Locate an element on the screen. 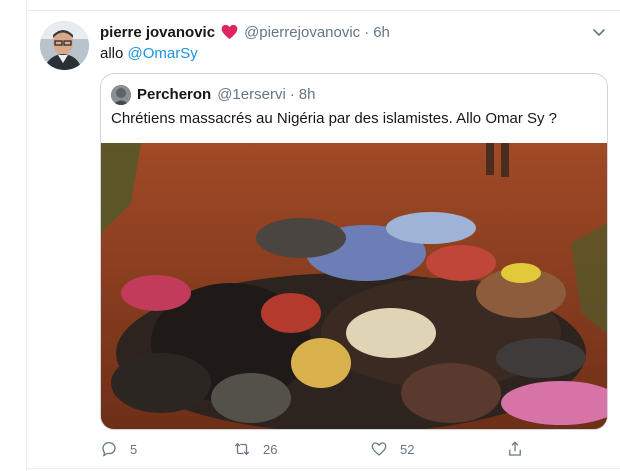 This screenshot has width=620, height=471. retweet-button: 26 is located at coordinates (255, 449).